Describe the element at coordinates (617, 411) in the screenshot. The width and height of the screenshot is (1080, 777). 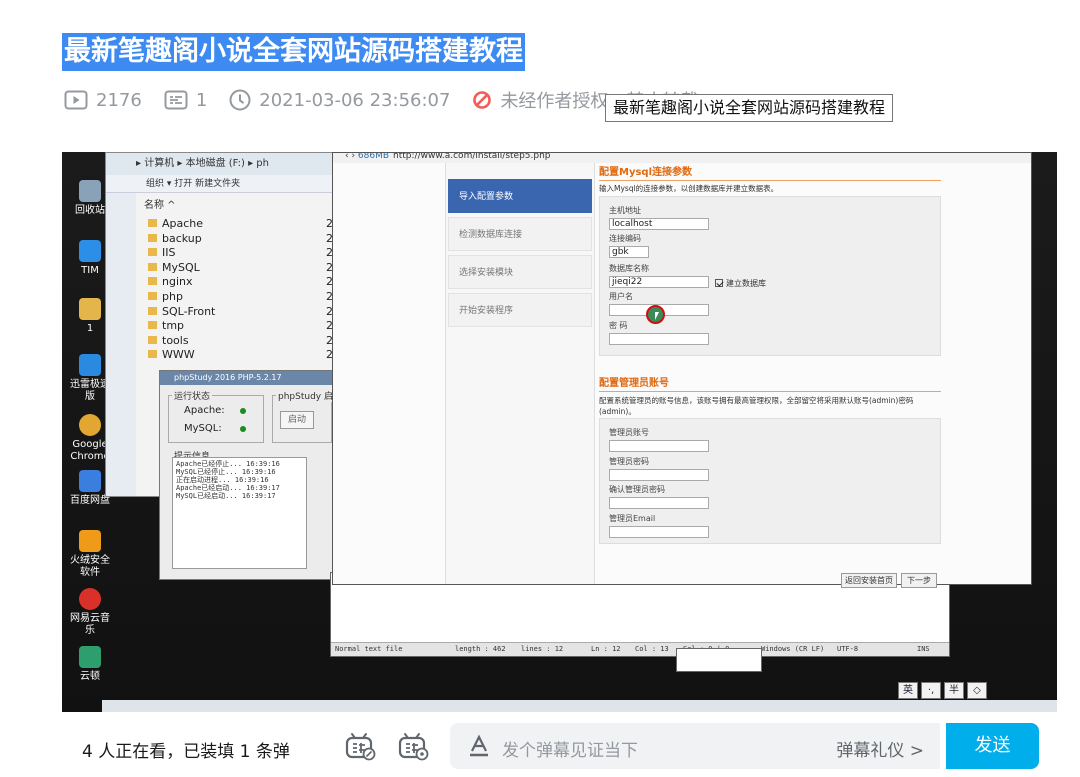
I see `admin-desc-line2: (admin)。` at that location.